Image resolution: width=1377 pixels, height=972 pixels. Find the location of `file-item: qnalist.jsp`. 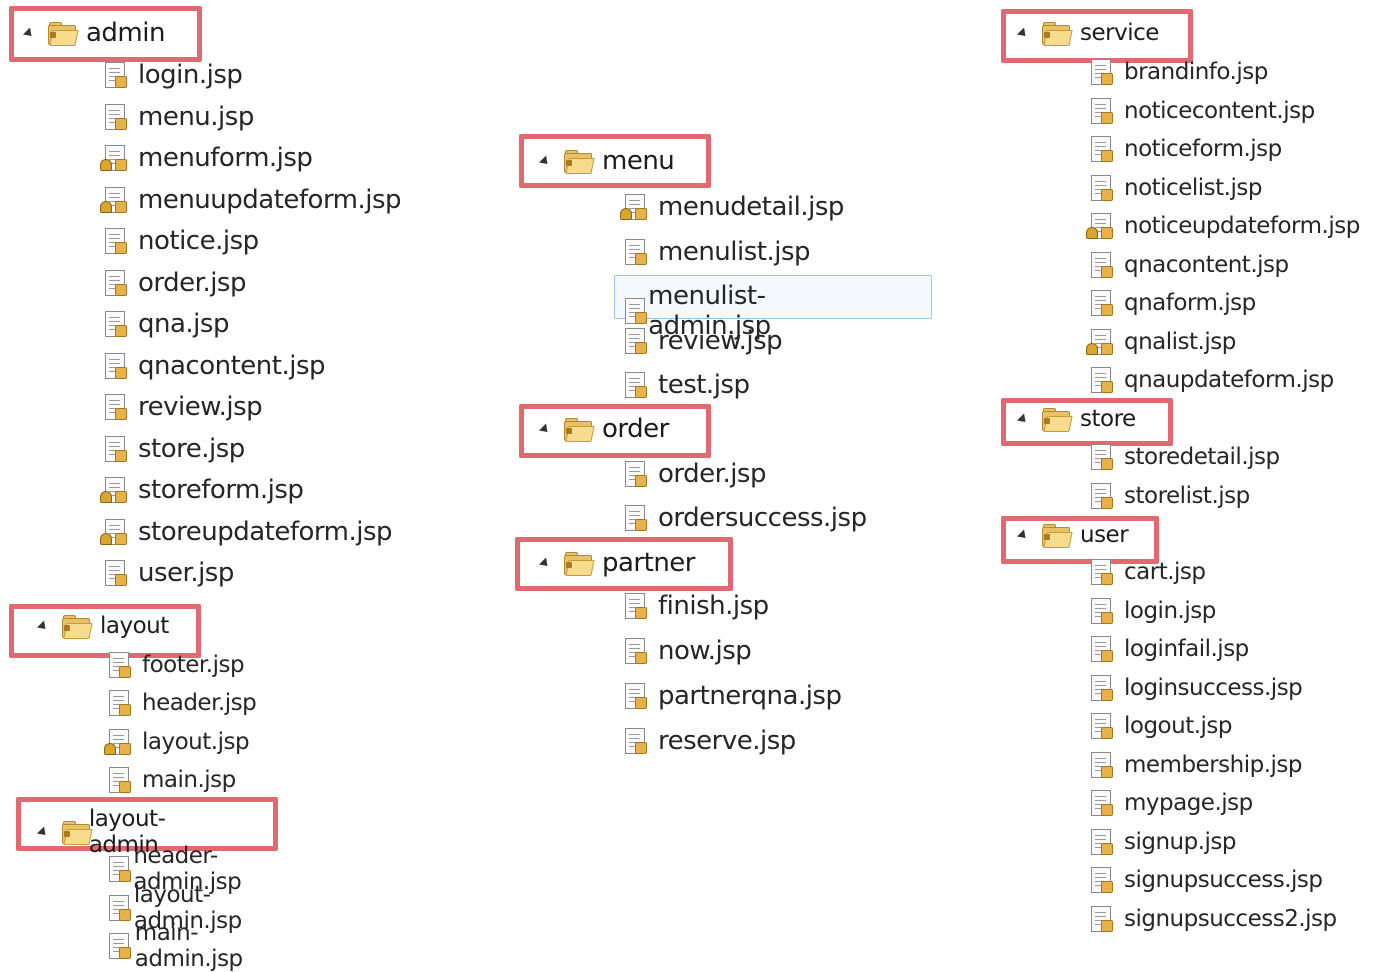

file-item: qnalist.jsp is located at coordinates (1161, 341).